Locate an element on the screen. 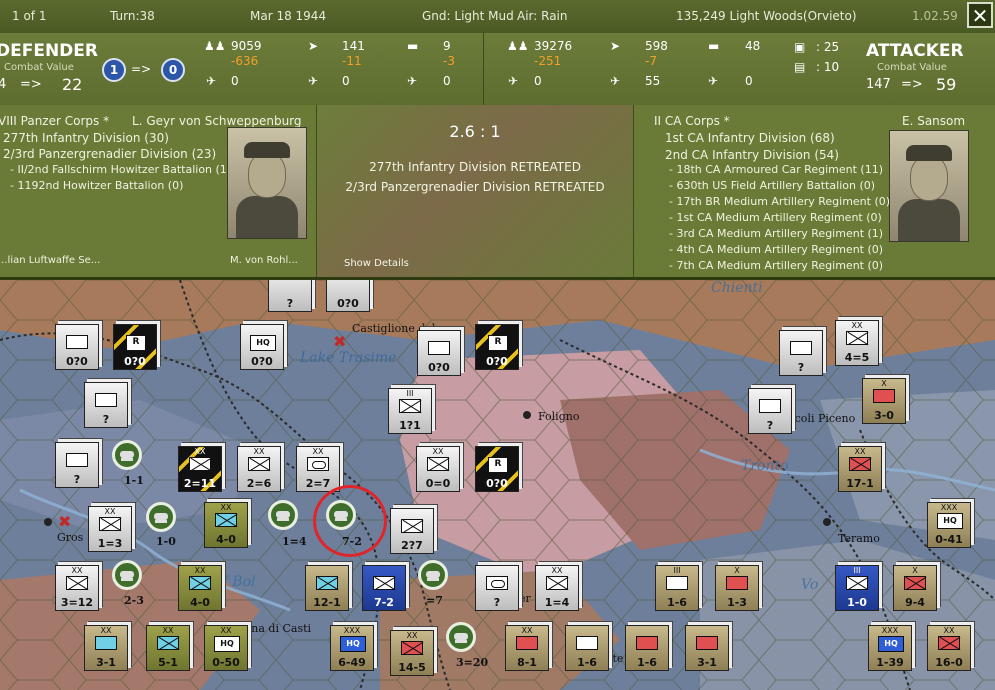  unit-counter: XX 2=11 is located at coordinates (200, 469).